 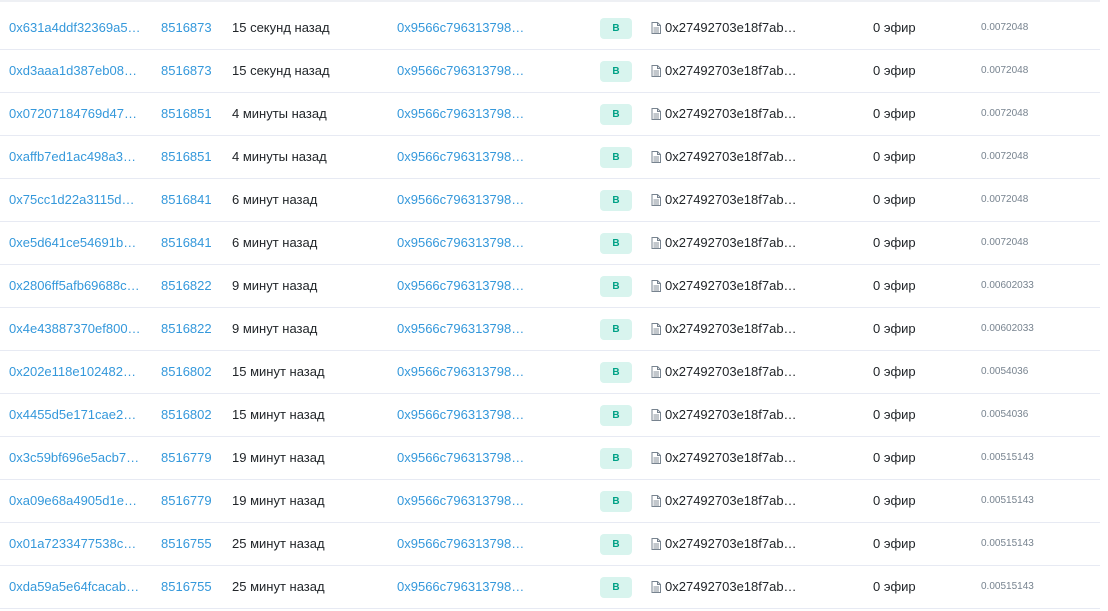 What do you see at coordinates (307, 372) in the screenshot?
I see `age-cell: 15 минут назад` at bounding box center [307, 372].